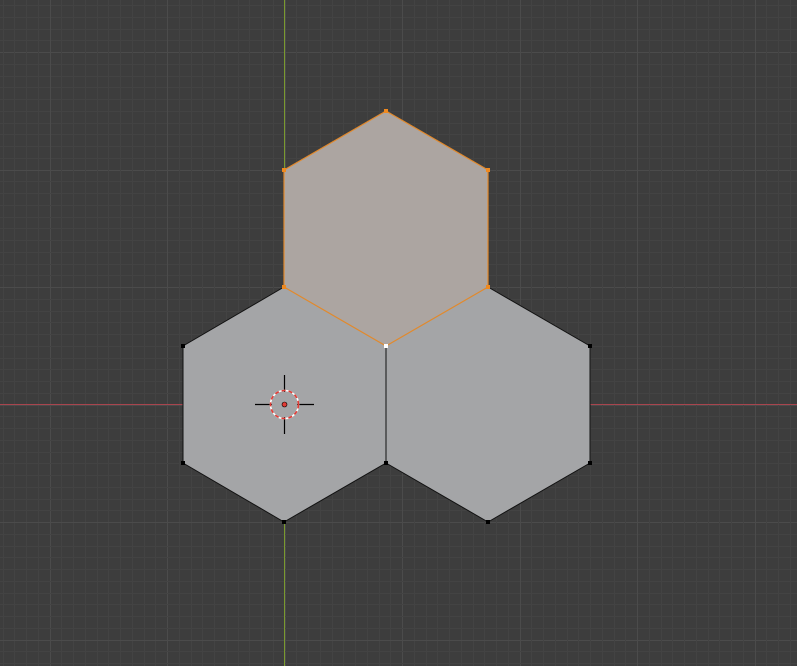  What do you see at coordinates (386, 346) in the screenshot?
I see `vertex-active` at bounding box center [386, 346].